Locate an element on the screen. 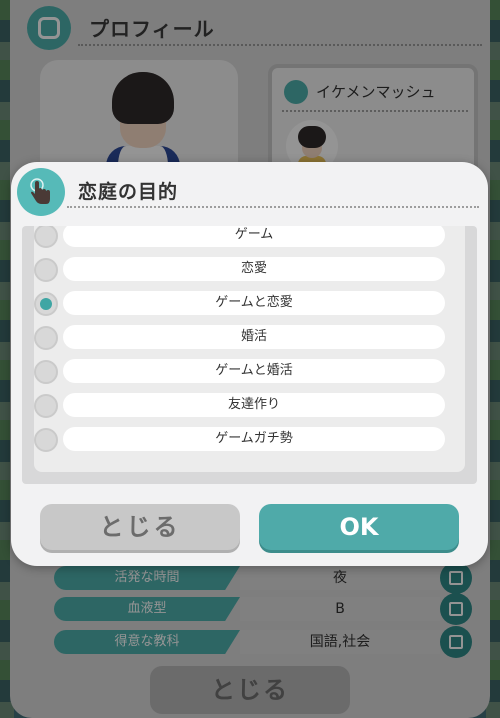  option-item: ゲーム is located at coordinates (249, 237).